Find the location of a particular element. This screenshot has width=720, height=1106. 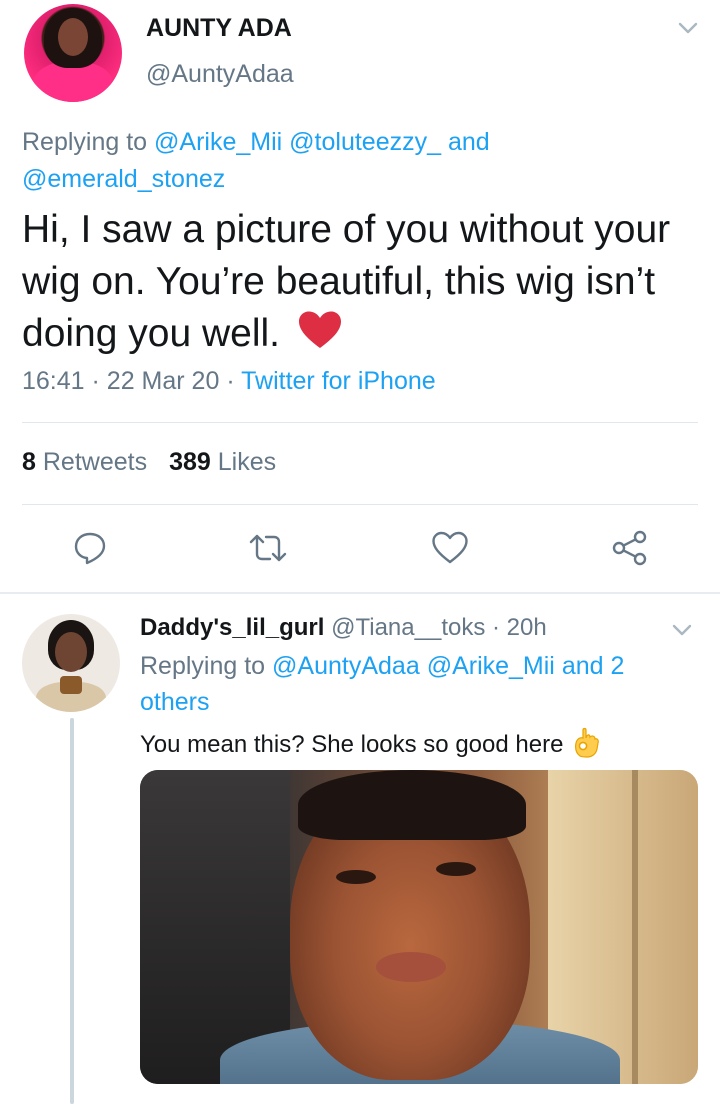

retweet-icon is located at coordinates (268, 548).